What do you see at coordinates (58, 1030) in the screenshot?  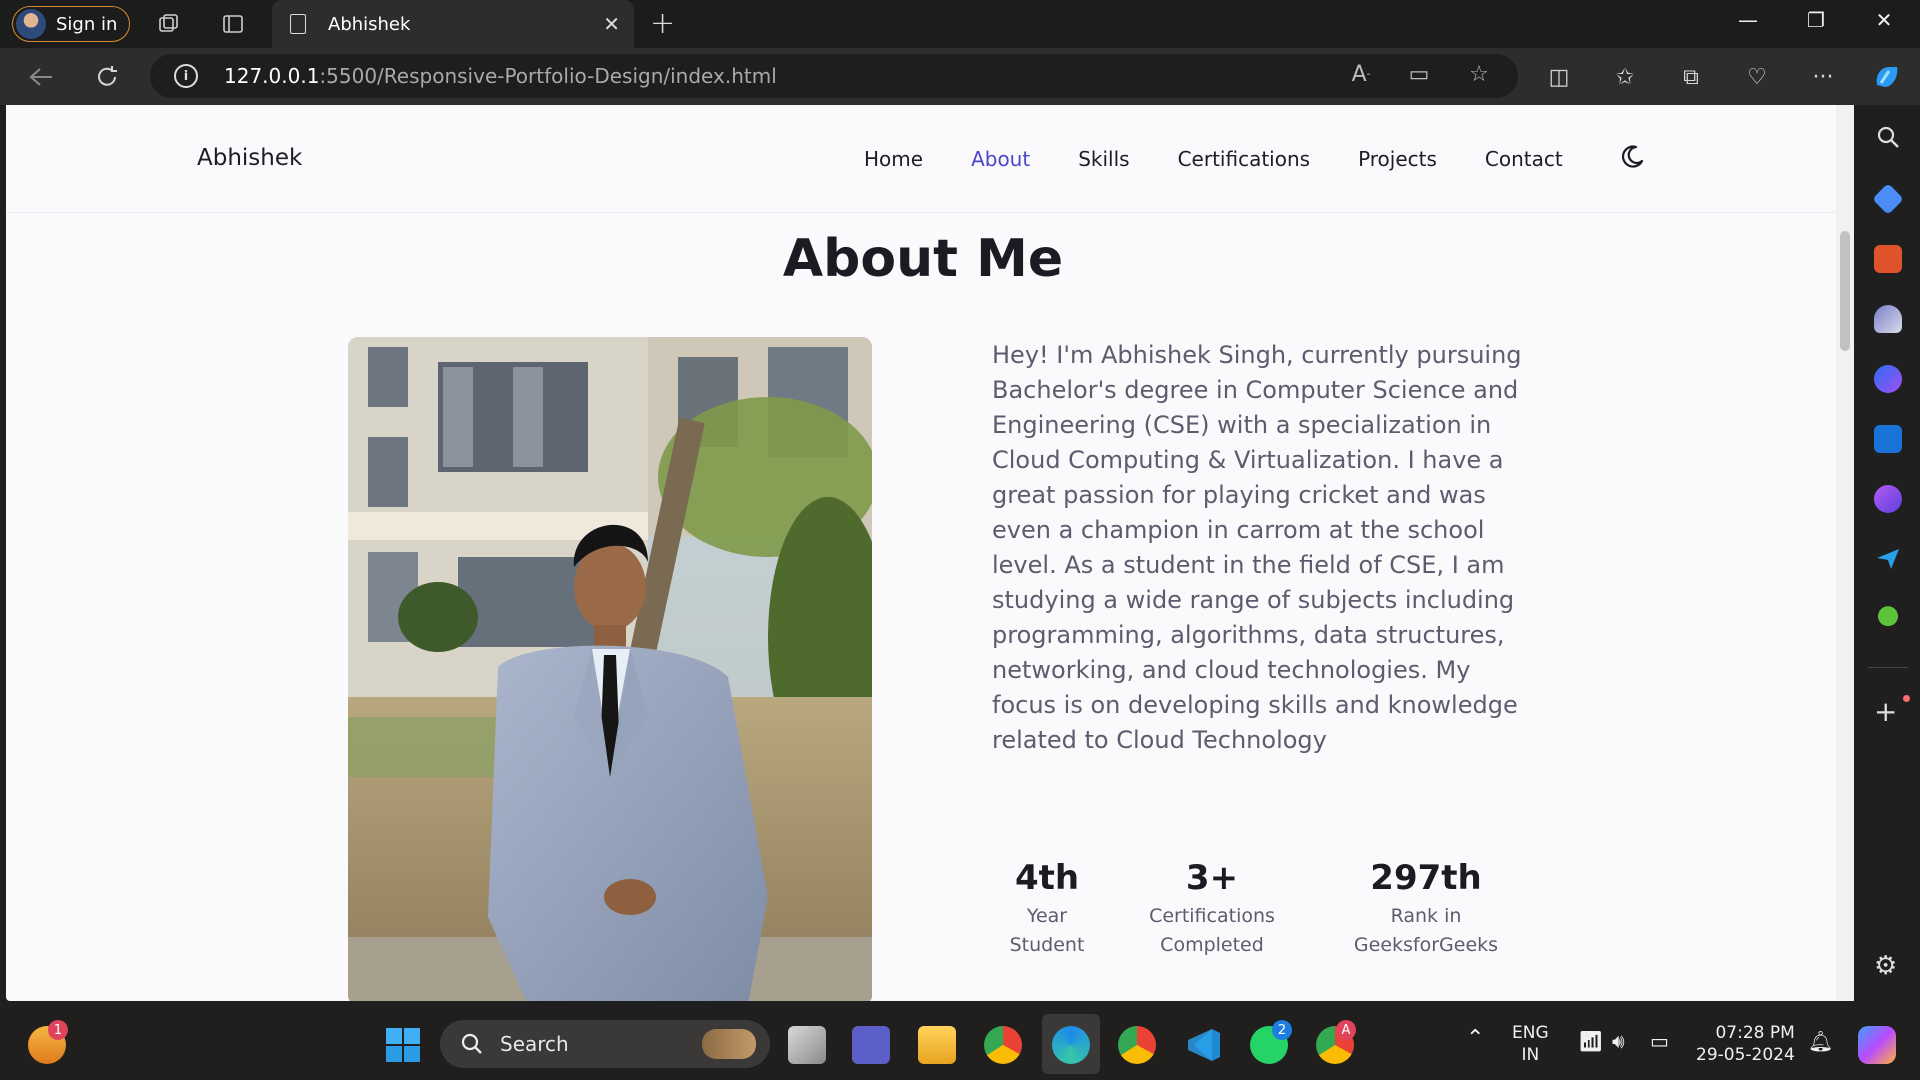 I see `widgets-badge: 1` at bounding box center [58, 1030].